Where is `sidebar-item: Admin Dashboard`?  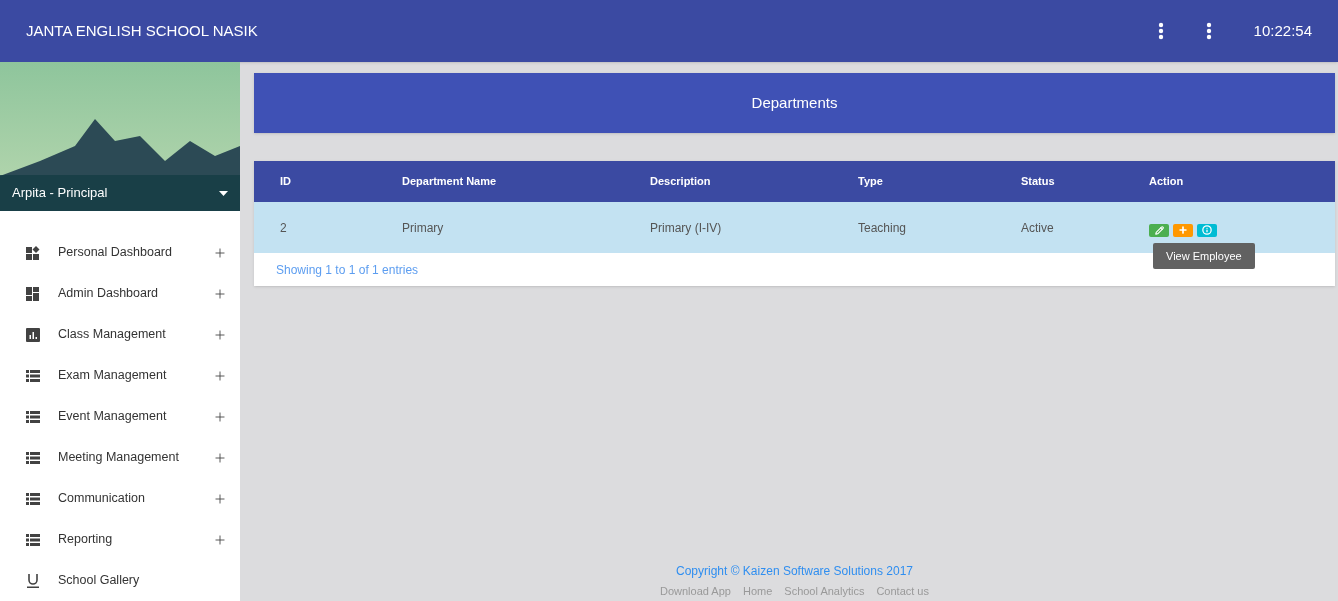
sidebar-item: Admin Dashboard is located at coordinates (120, 293).